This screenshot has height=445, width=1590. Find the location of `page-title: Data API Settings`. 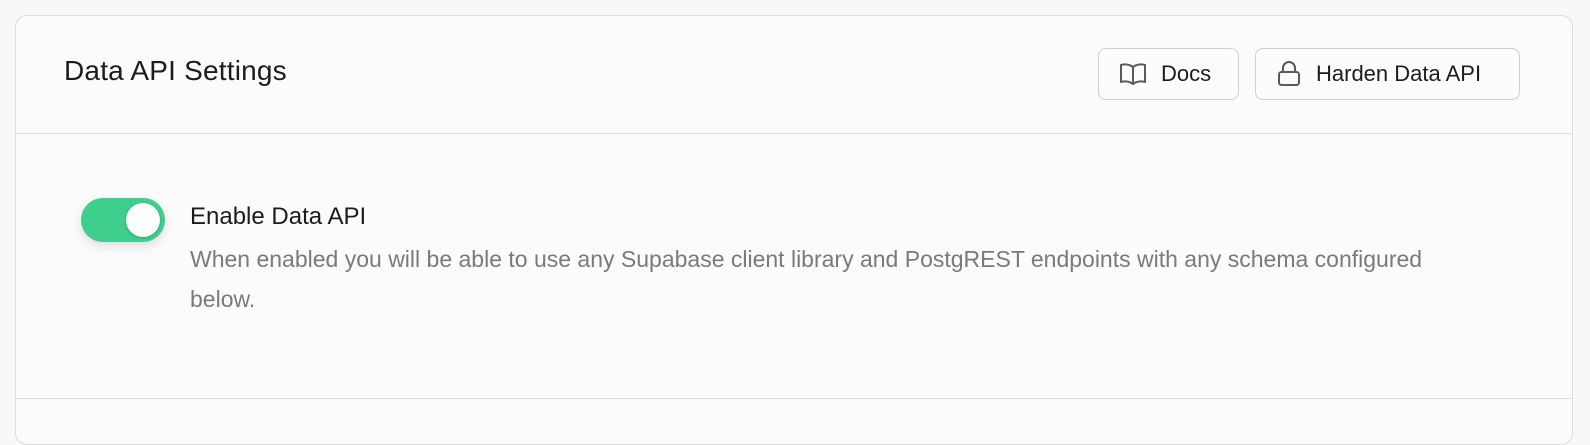

page-title: Data API Settings is located at coordinates (175, 70).